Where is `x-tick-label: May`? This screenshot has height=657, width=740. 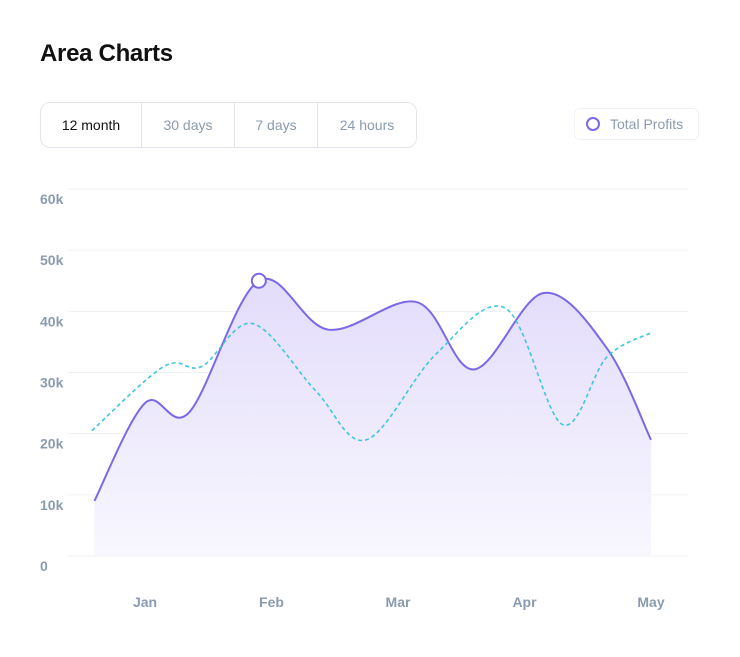 x-tick-label: May is located at coordinates (650, 602).